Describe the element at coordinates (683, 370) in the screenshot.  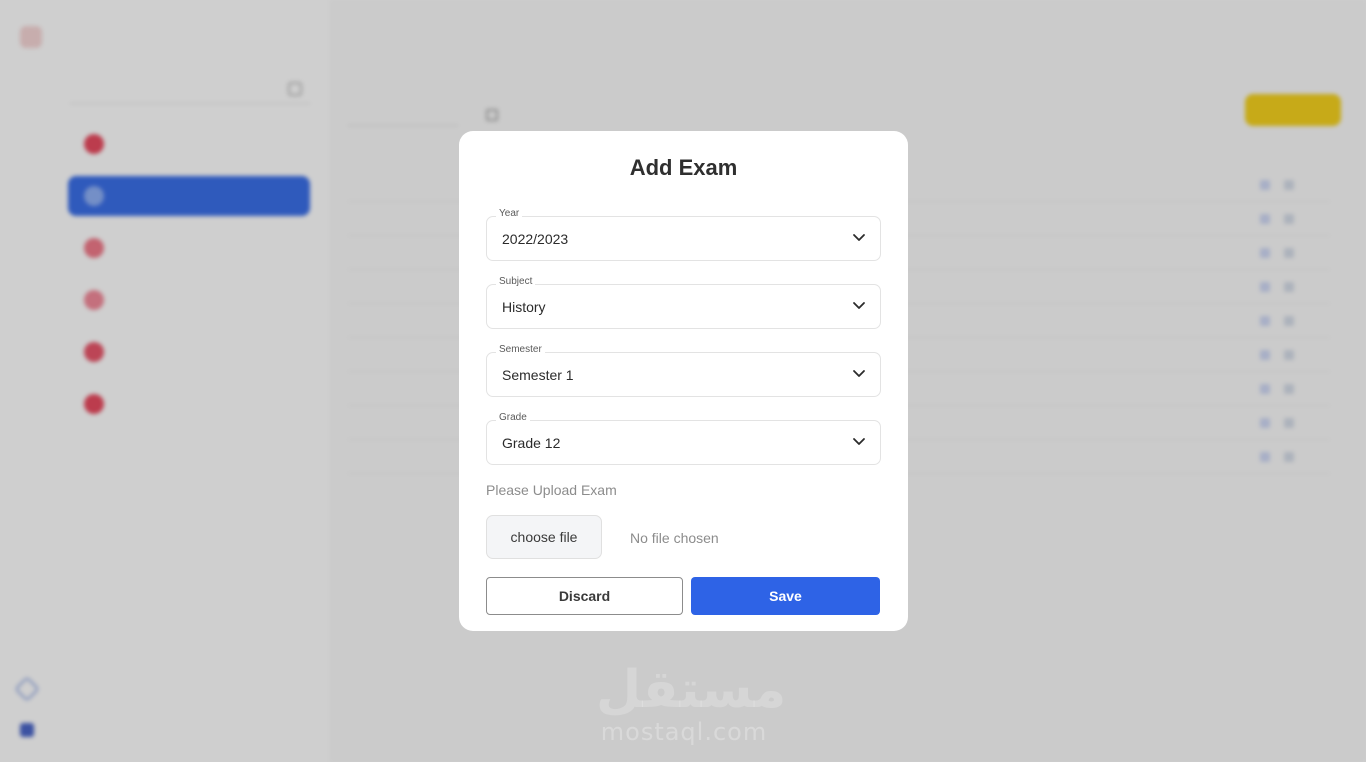
I see `semester-select: Semester Semester 1` at that location.